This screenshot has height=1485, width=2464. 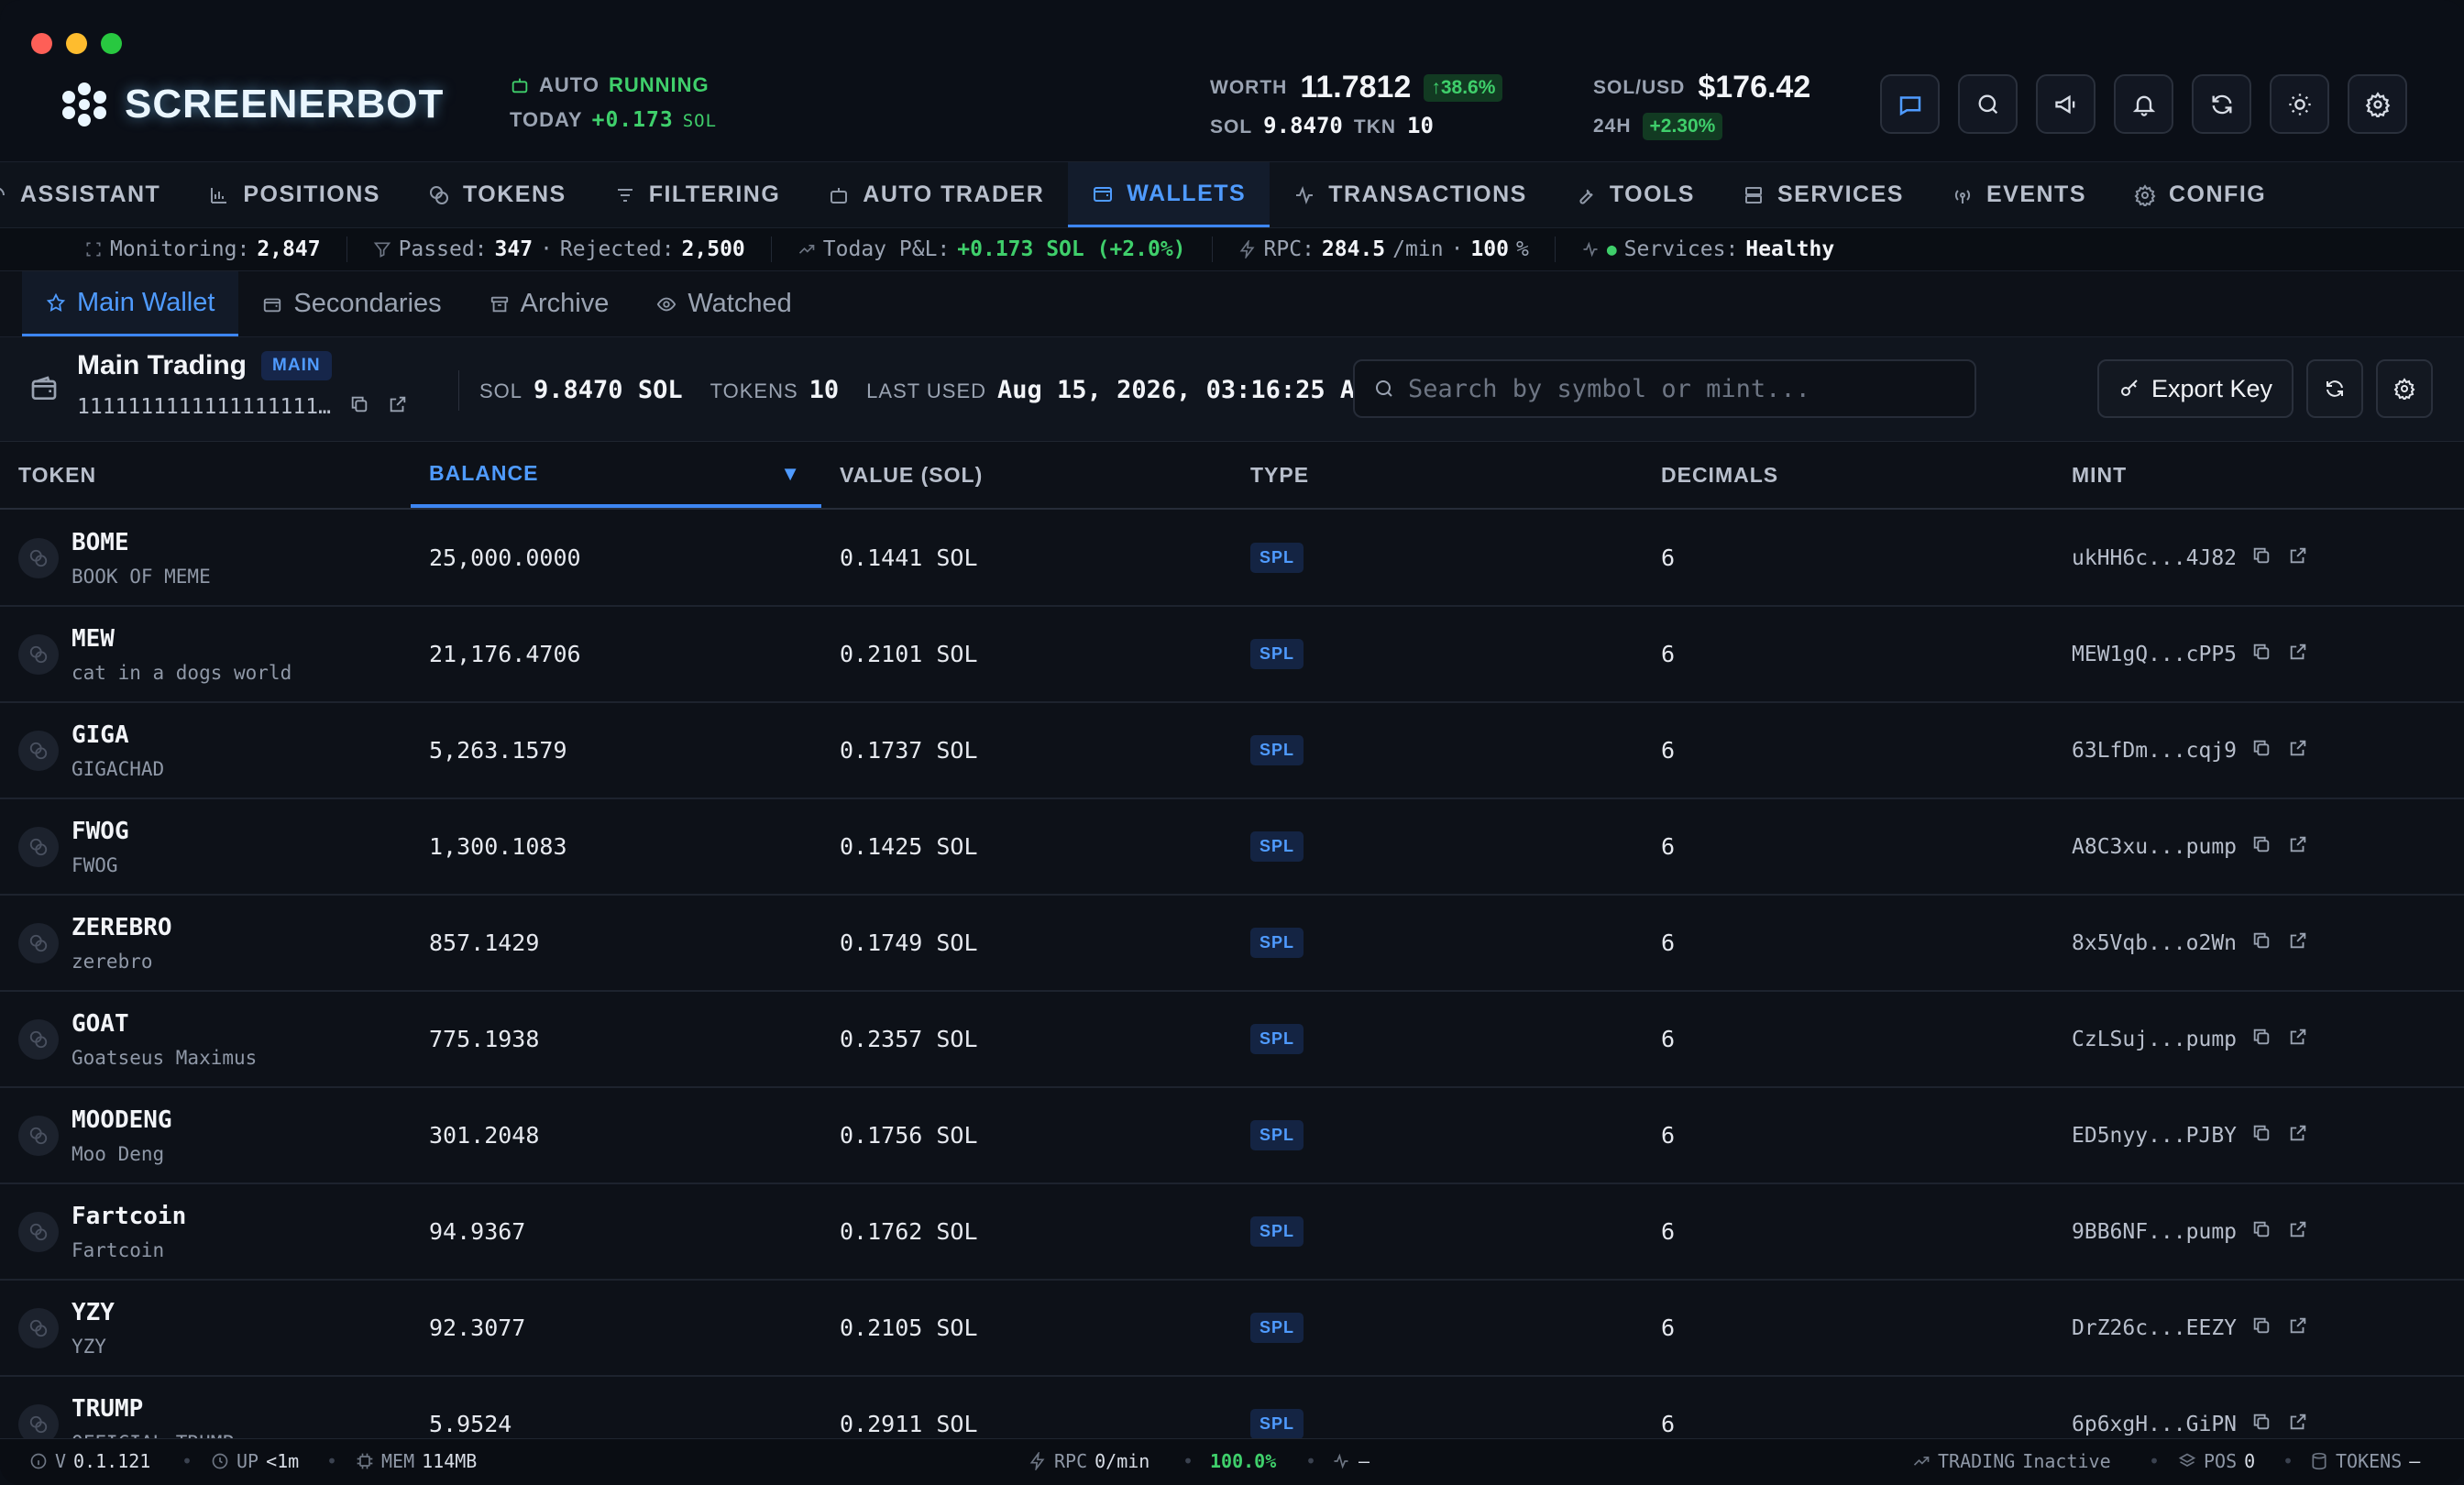 What do you see at coordinates (1635, 194) in the screenshot?
I see `nav-tab-tools: TOOLS` at bounding box center [1635, 194].